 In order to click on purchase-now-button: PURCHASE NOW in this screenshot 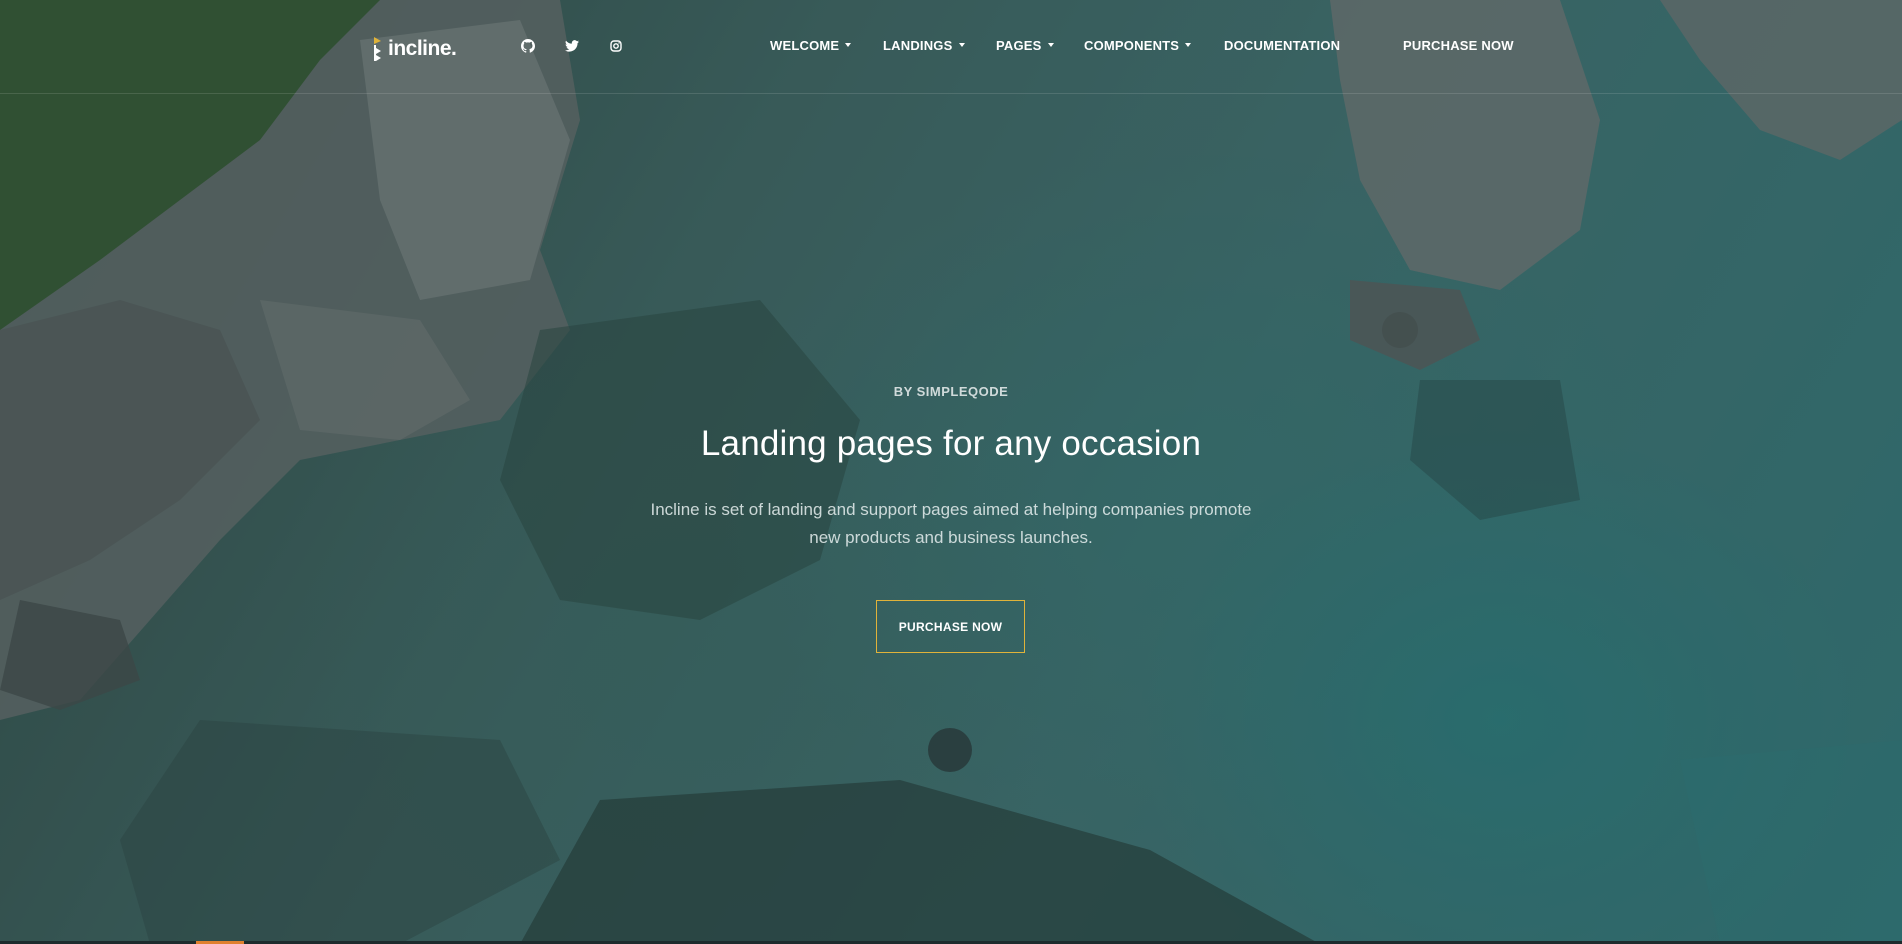, I will do `click(950, 626)`.